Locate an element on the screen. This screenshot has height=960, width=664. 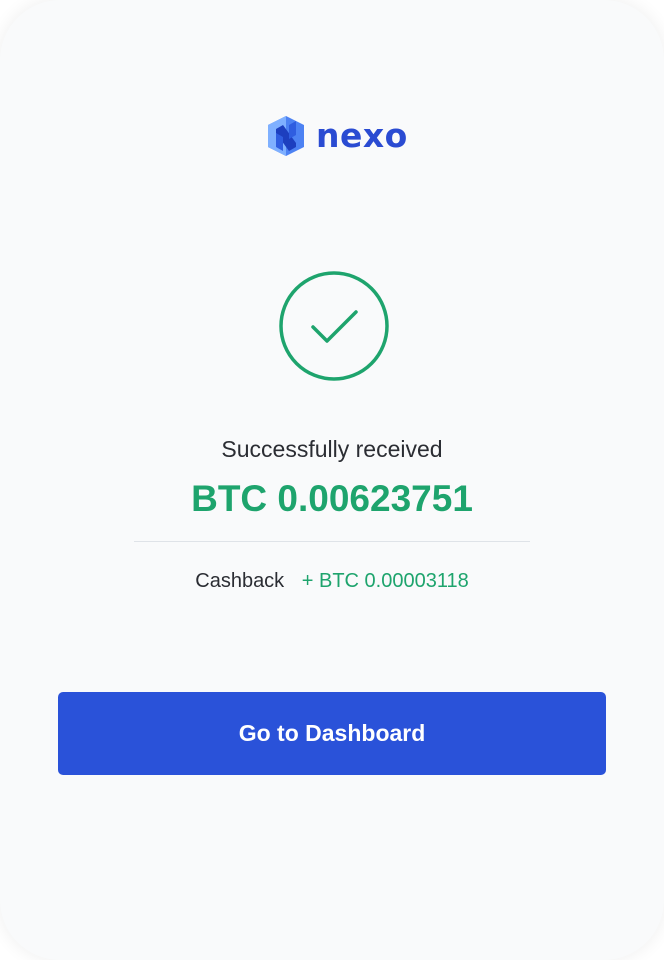
cashback-value: + BTC 0.00003118 is located at coordinates (385, 581).